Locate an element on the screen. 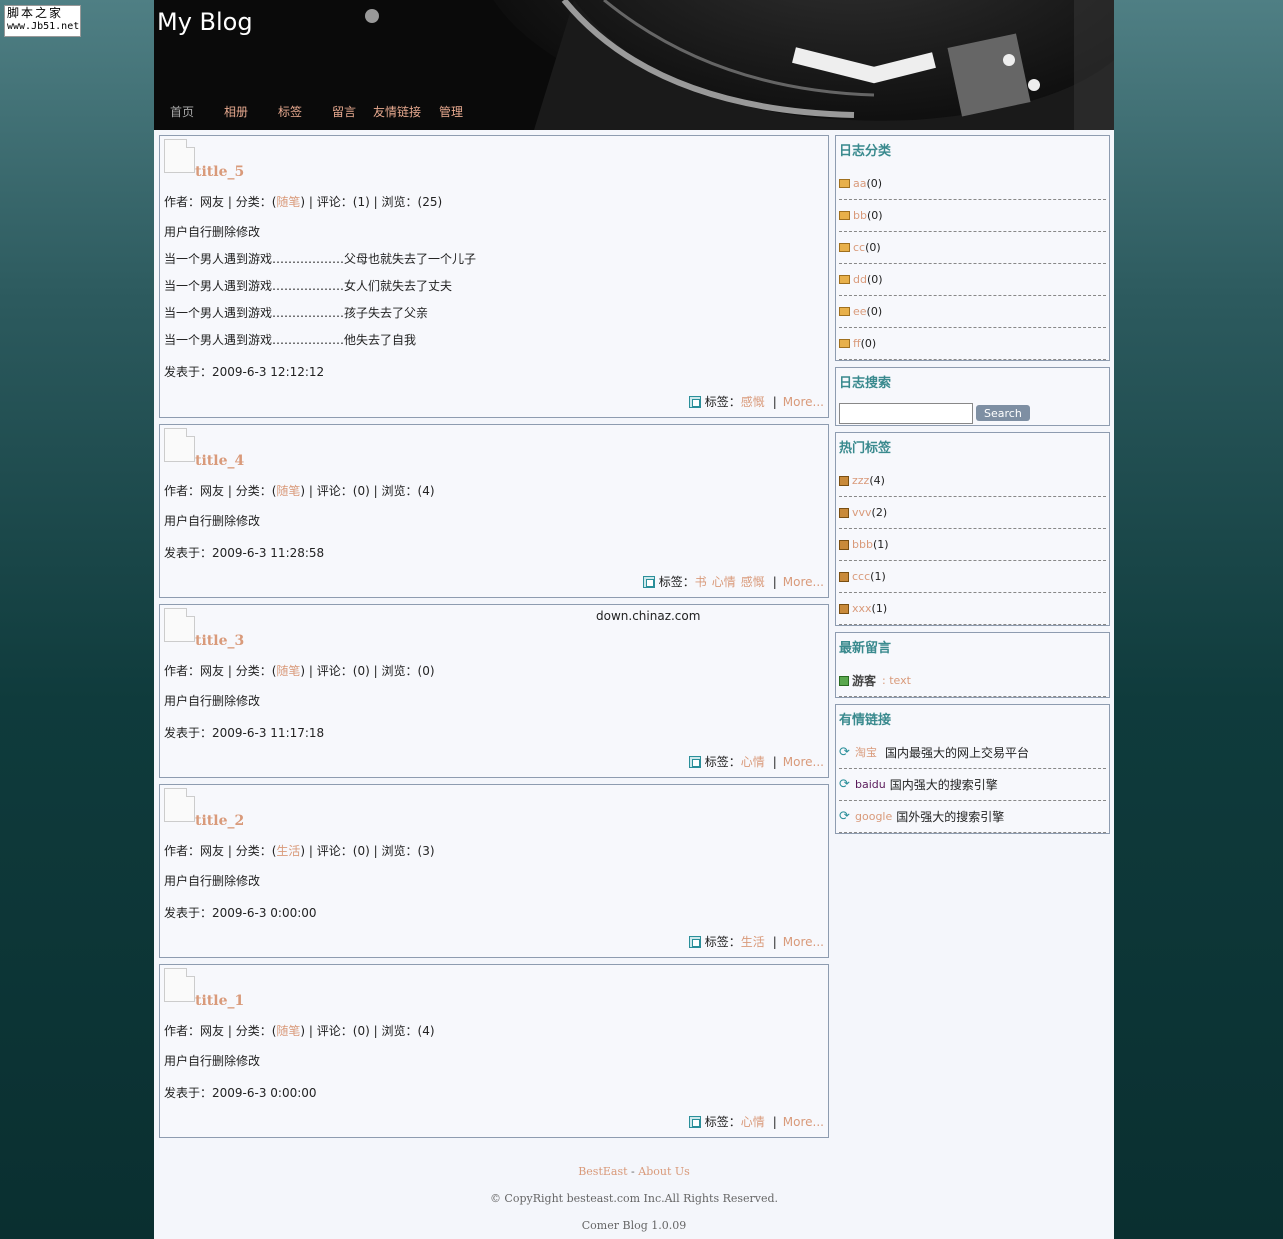  post-body-line: 当一个男人遇到游戏………………女人们就失去了丈夫 is located at coordinates (308, 286).